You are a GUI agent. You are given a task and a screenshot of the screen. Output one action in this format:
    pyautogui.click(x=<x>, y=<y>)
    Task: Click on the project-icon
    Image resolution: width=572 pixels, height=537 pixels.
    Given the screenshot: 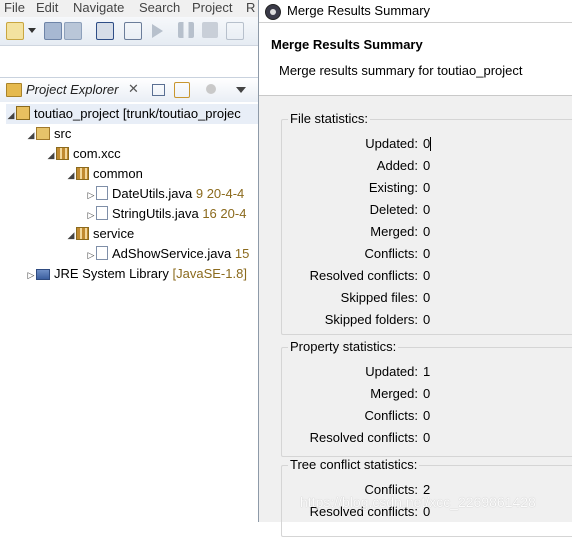 What is the action you would take?
    pyautogui.click(x=23, y=113)
    